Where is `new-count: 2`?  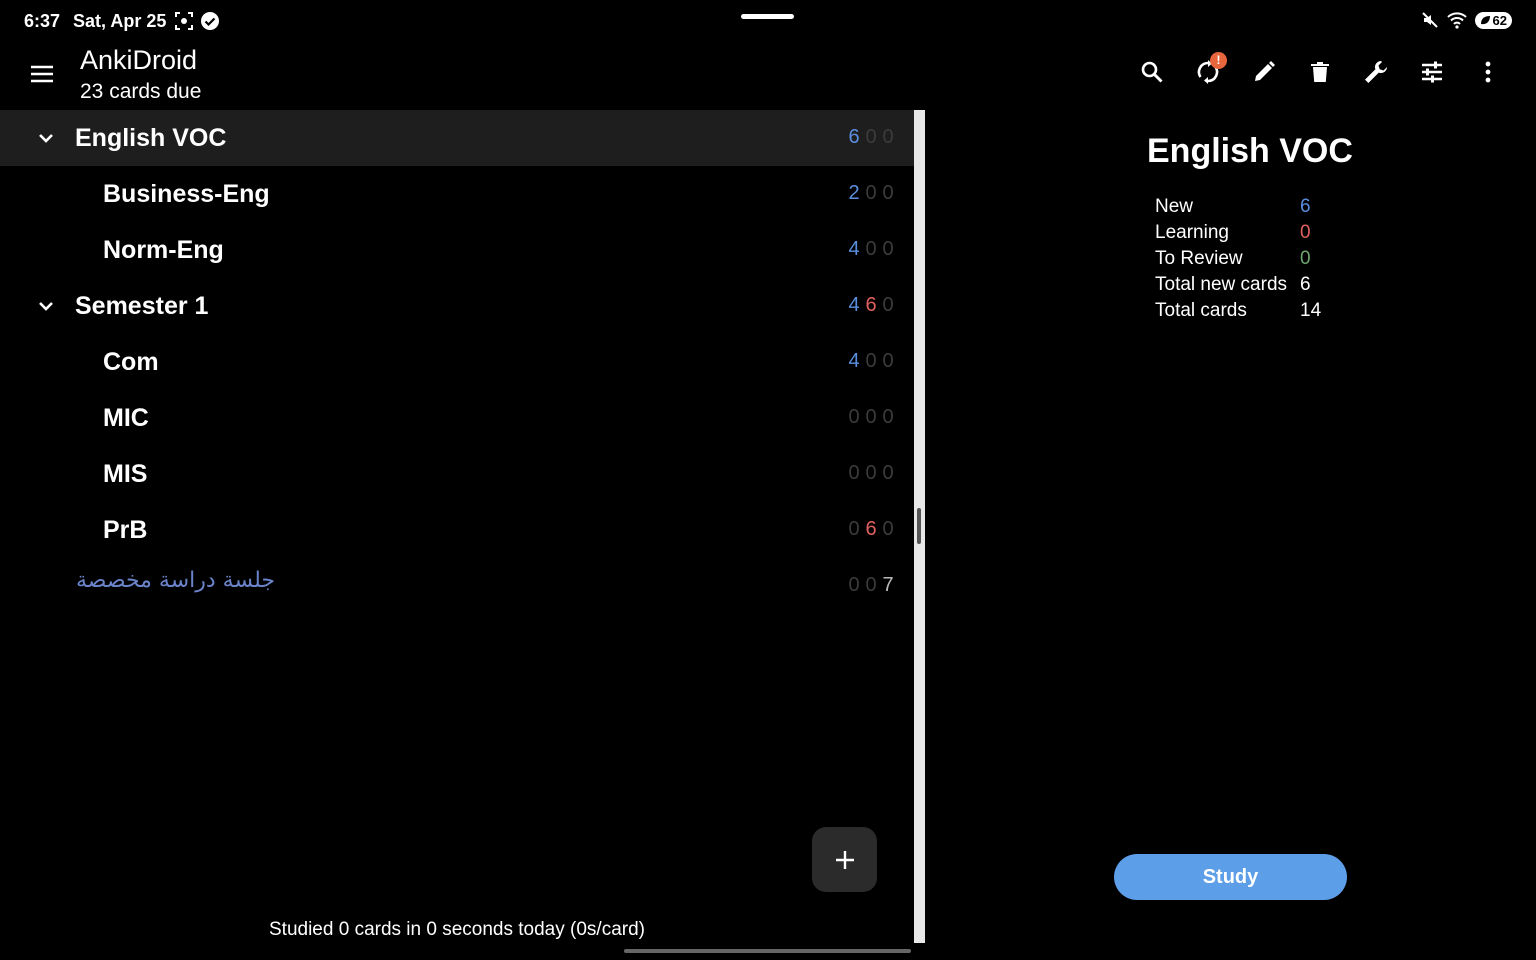 new-count: 2 is located at coordinates (854, 193).